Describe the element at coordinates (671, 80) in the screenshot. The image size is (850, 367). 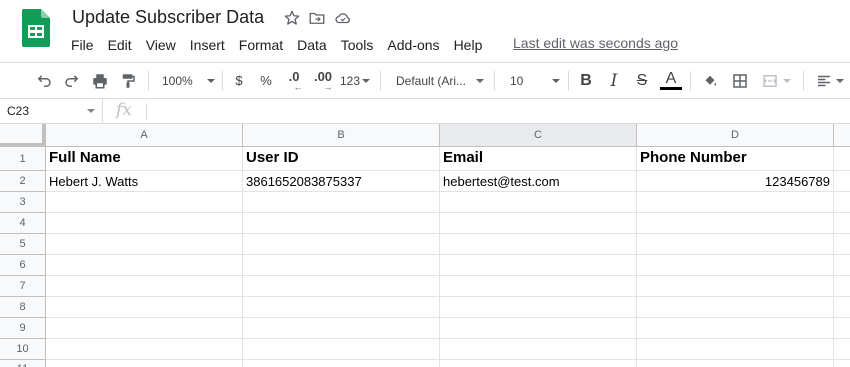
I see `text-color-button: A` at that location.